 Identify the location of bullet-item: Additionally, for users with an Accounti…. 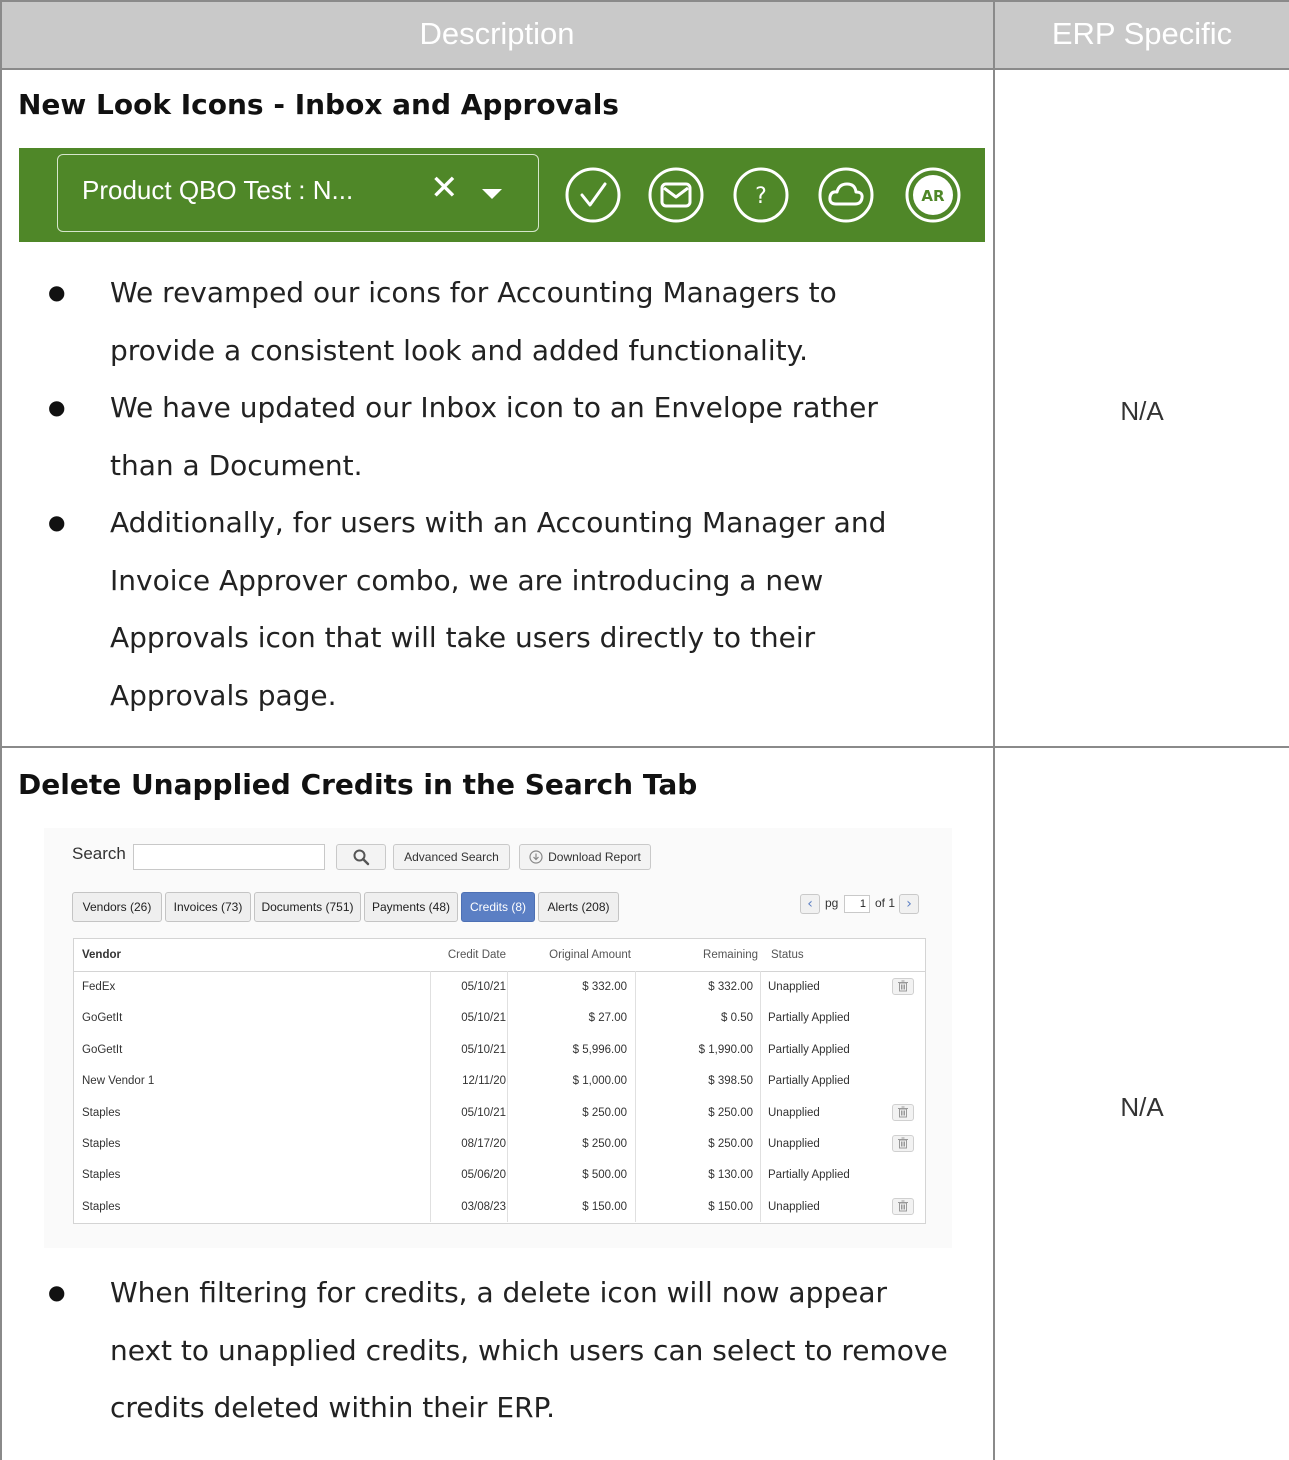
(498, 609).